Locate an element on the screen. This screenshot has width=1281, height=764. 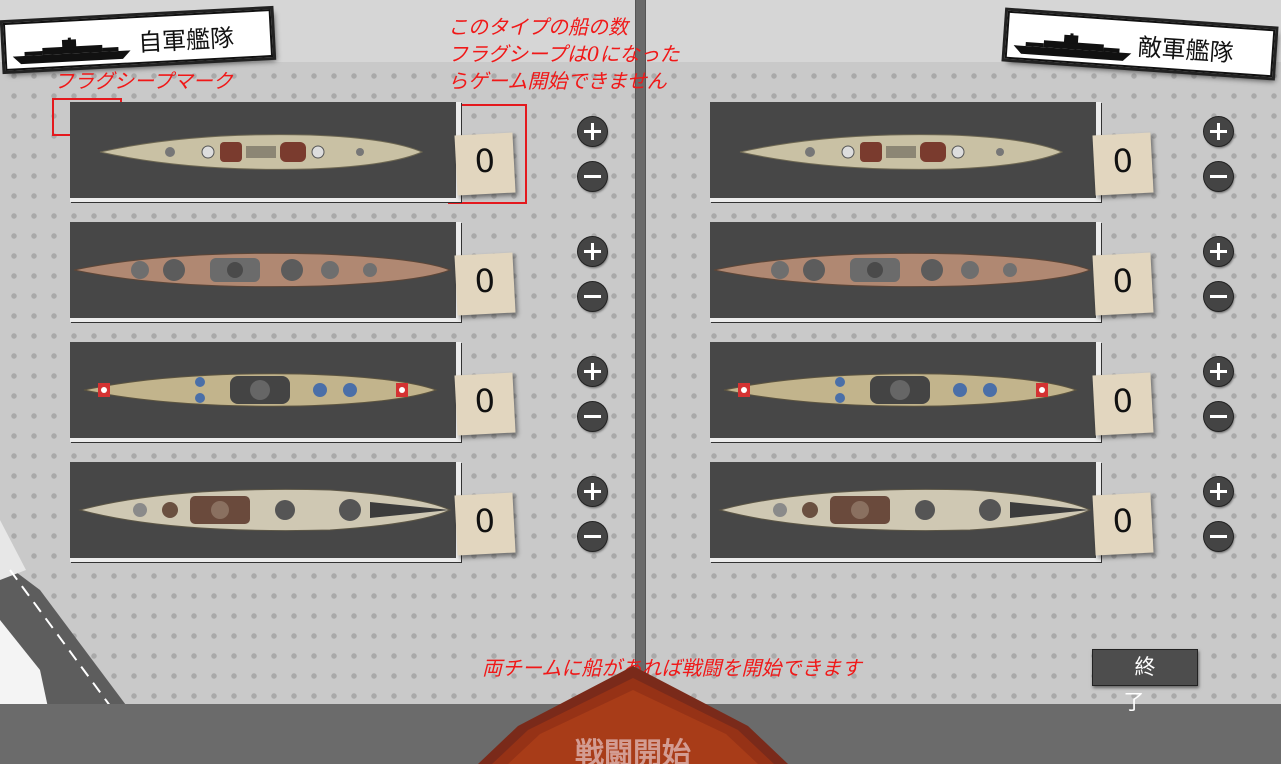
count-note-line-2: フラグシープは0になった is located at coordinates (564, 54).